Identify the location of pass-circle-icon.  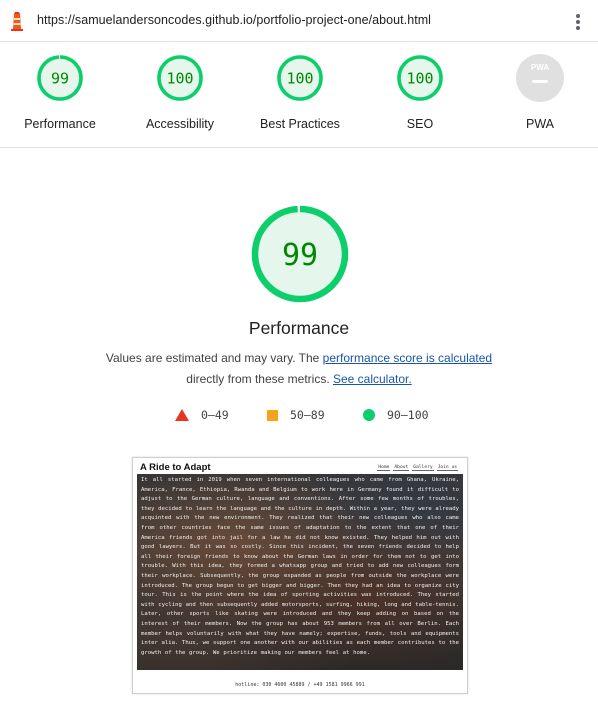
(369, 415).